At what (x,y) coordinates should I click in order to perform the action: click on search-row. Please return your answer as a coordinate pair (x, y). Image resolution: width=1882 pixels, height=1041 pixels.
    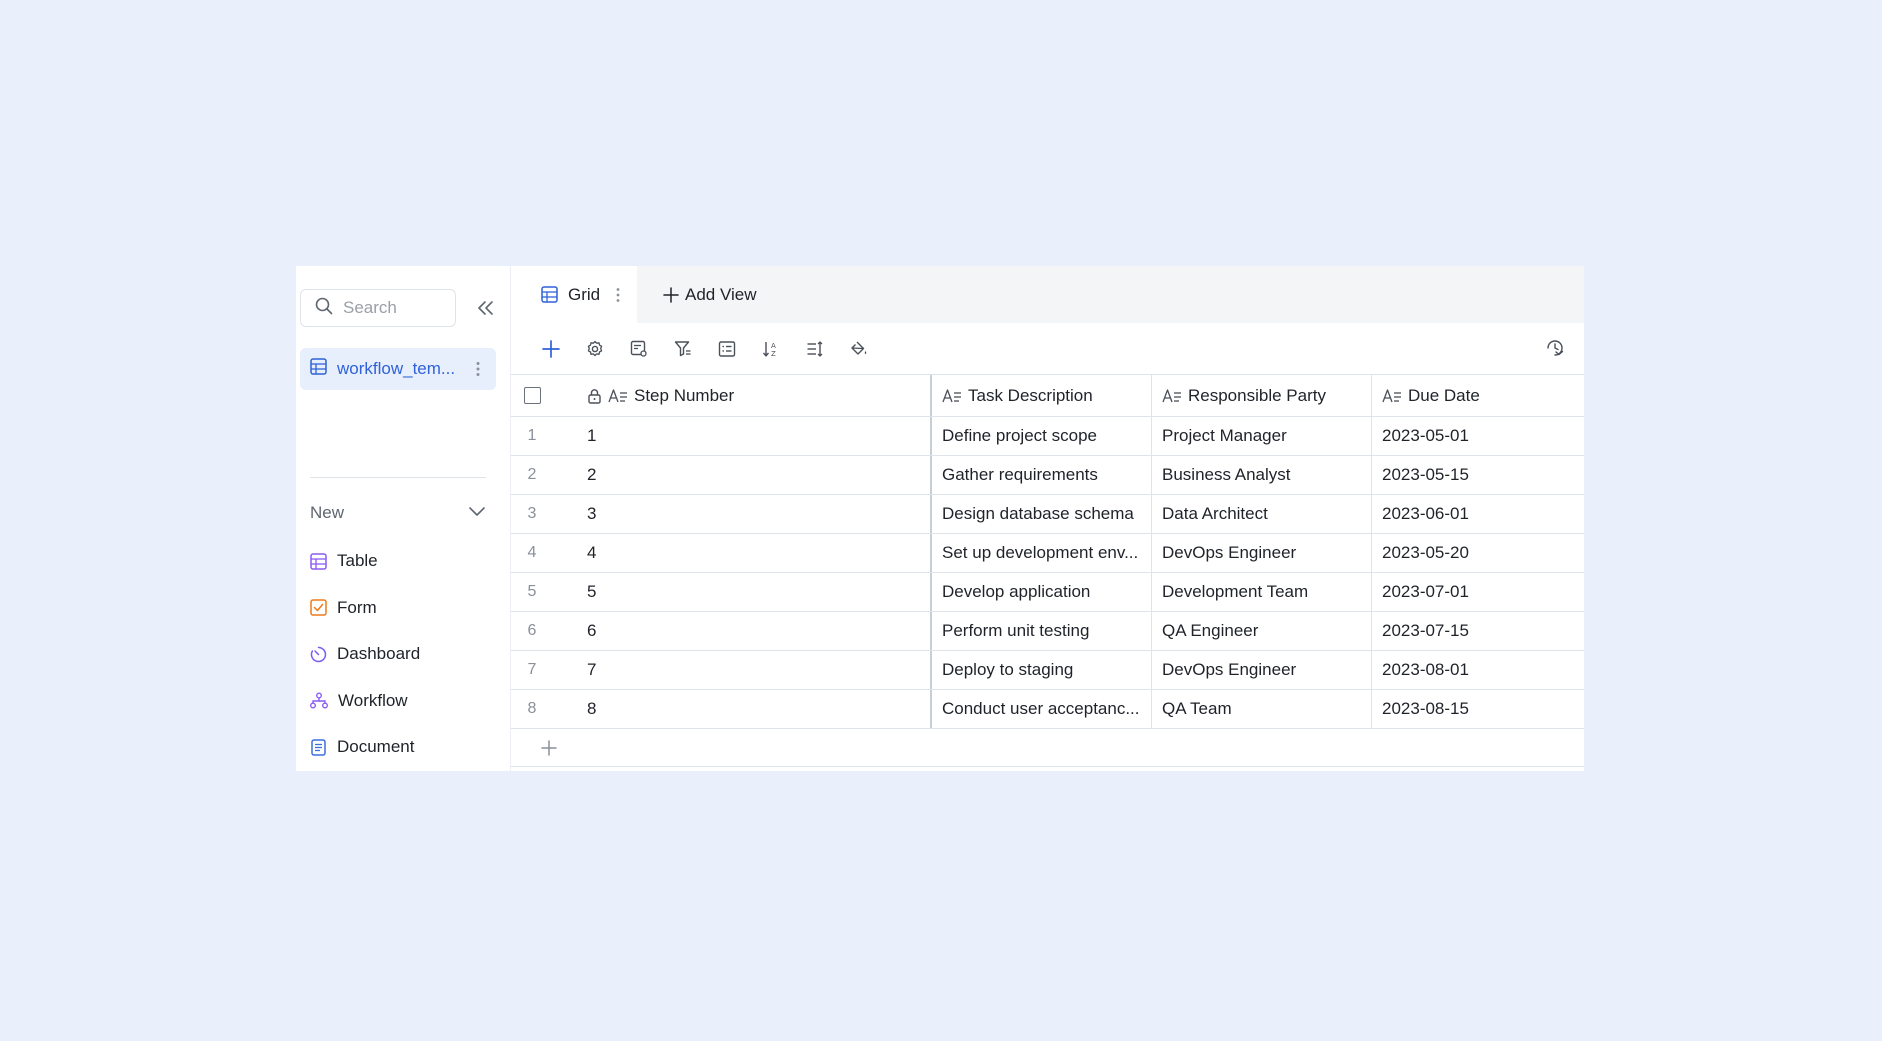
    Looking at the image, I should click on (399, 308).